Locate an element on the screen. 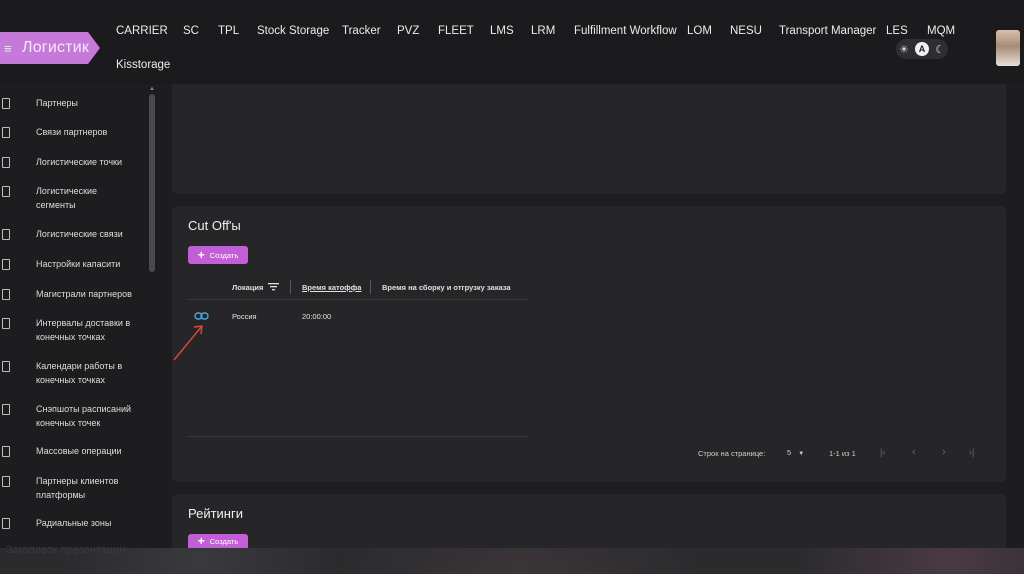 This screenshot has width=1024, height=574. table-bottom-divider is located at coordinates (358, 436).